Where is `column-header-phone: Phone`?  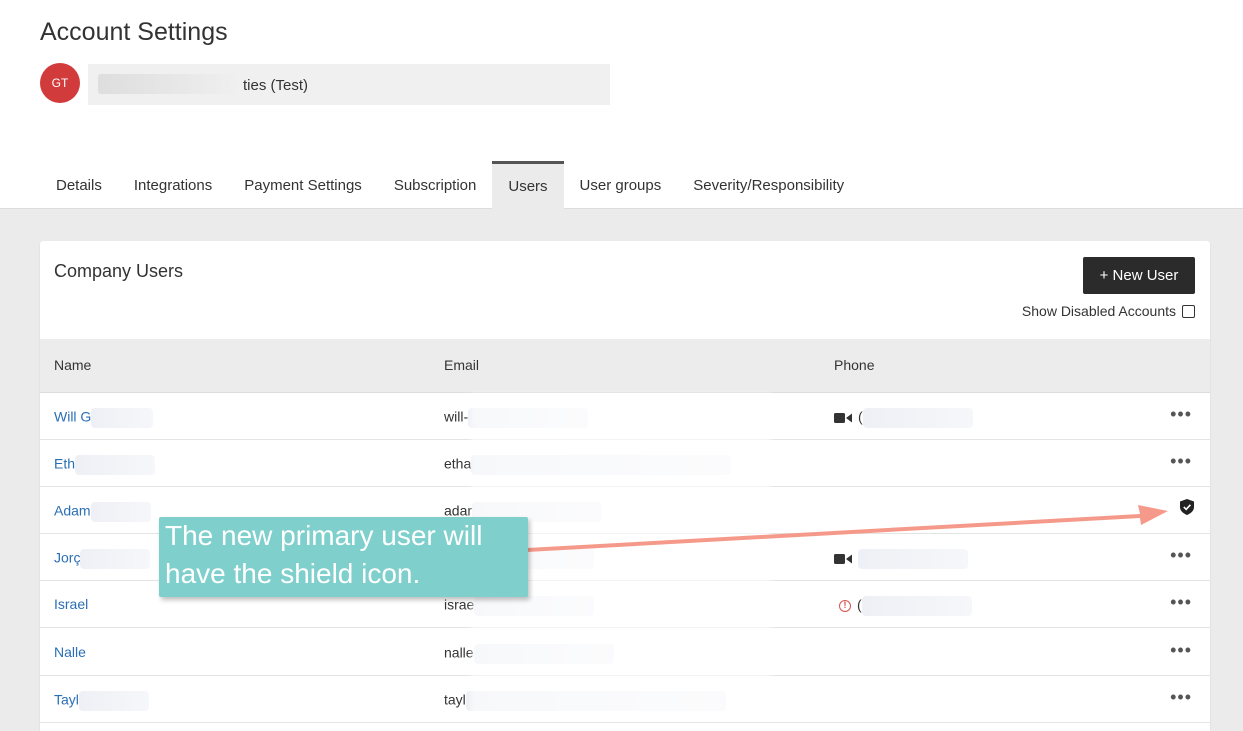
column-header-phone: Phone is located at coordinates (854, 365).